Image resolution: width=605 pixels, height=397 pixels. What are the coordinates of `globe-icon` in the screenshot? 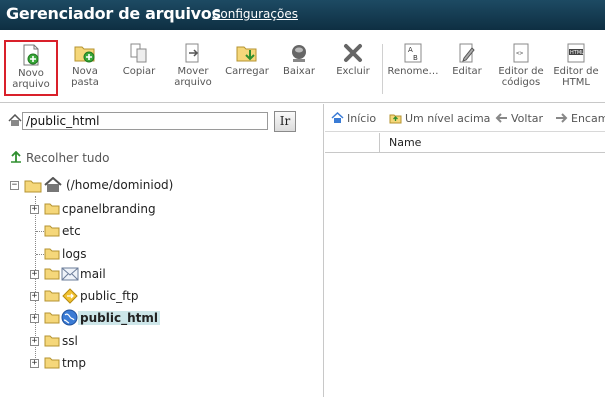 It's located at (69, 317).